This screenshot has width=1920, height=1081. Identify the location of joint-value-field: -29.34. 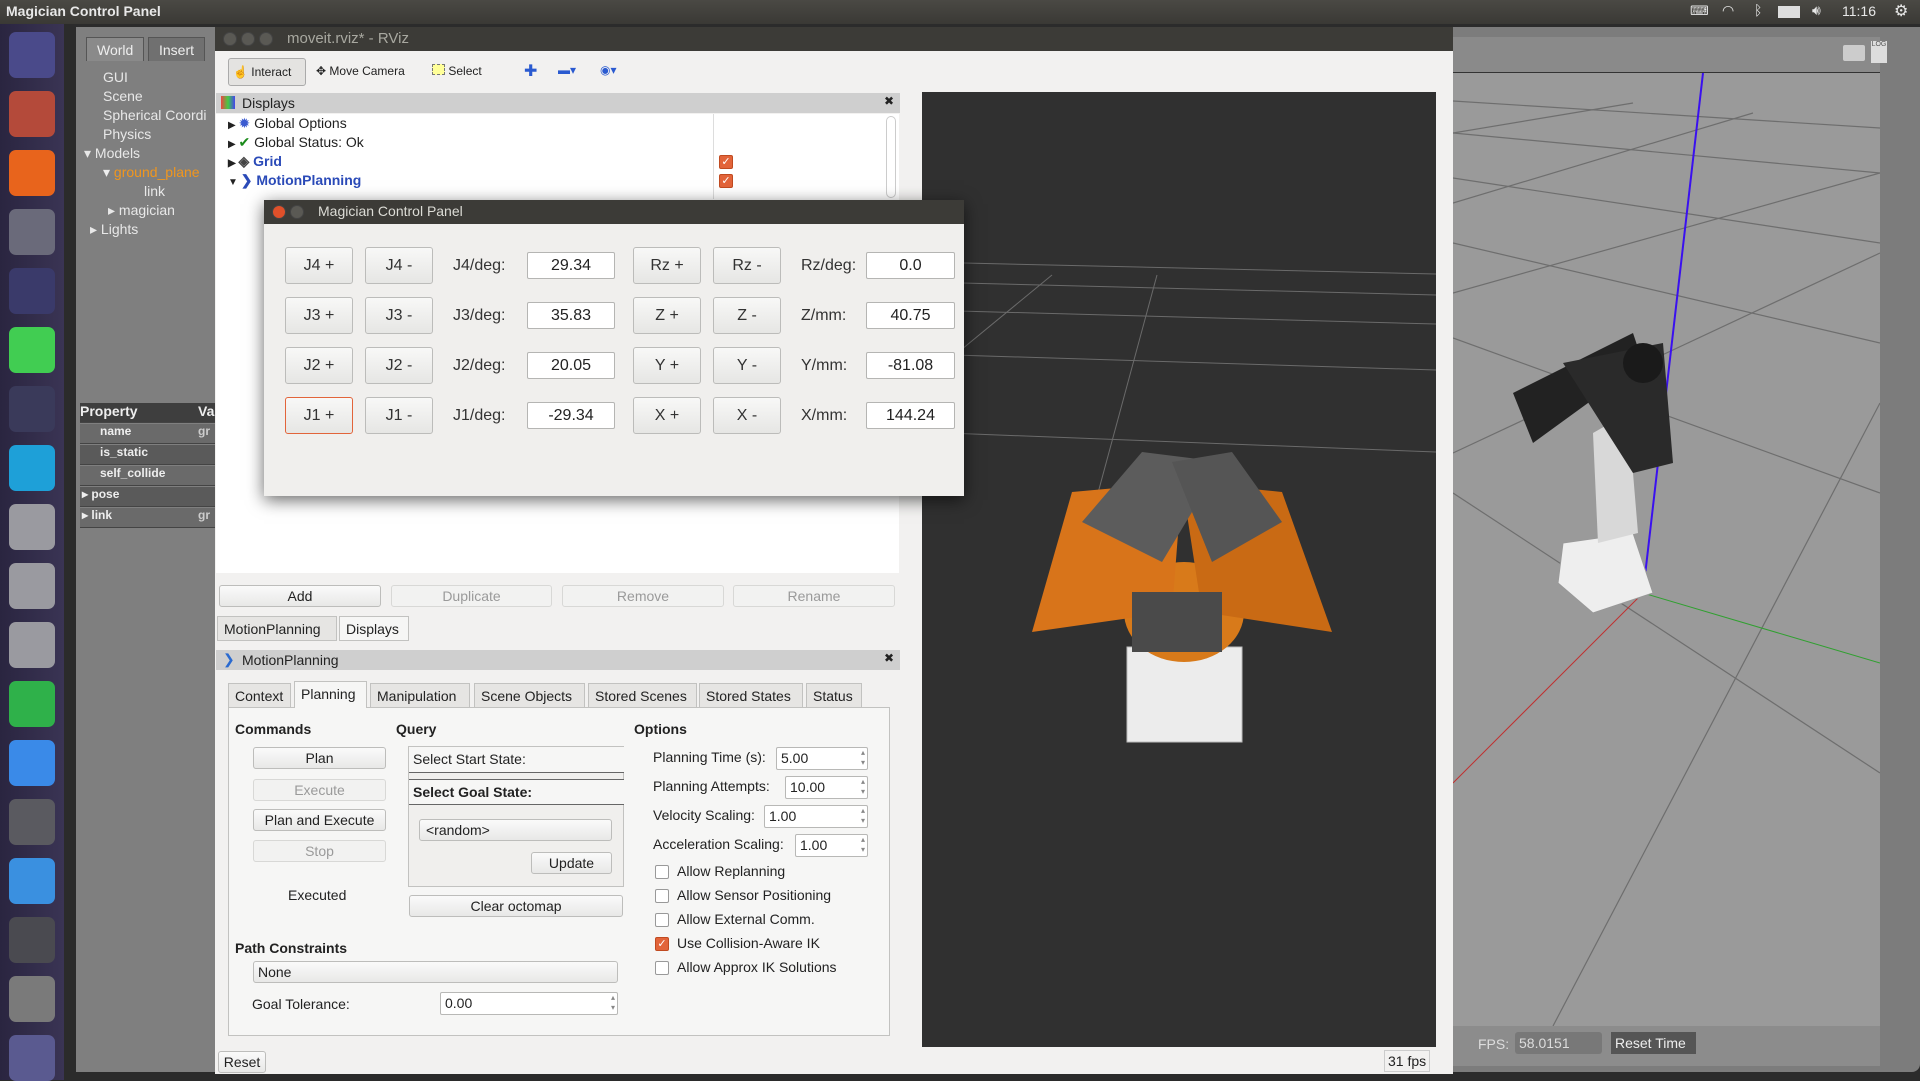
(571, 415).